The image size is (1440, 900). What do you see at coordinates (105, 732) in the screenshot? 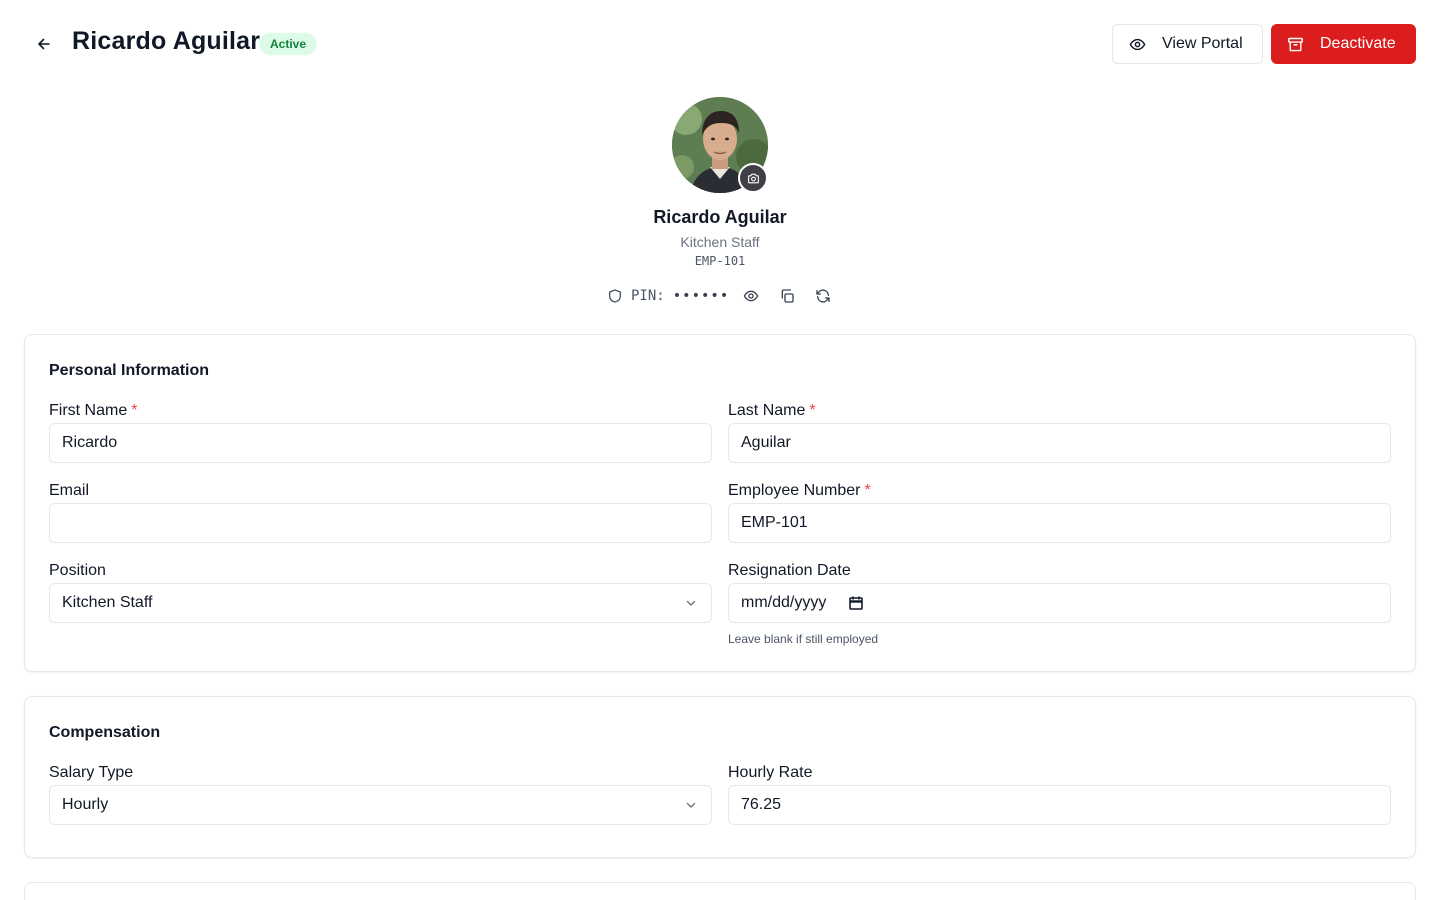
I see `section-title-compensation: Compensation` at bounding box center [105, 732].